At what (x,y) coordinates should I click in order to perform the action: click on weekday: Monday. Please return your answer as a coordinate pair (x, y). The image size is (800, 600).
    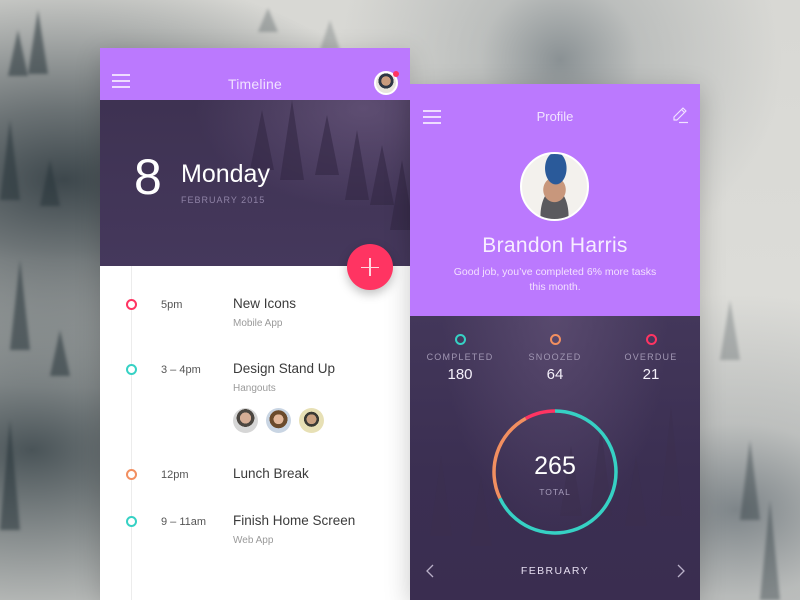
    Looking at the image, I should click on (225, 174).